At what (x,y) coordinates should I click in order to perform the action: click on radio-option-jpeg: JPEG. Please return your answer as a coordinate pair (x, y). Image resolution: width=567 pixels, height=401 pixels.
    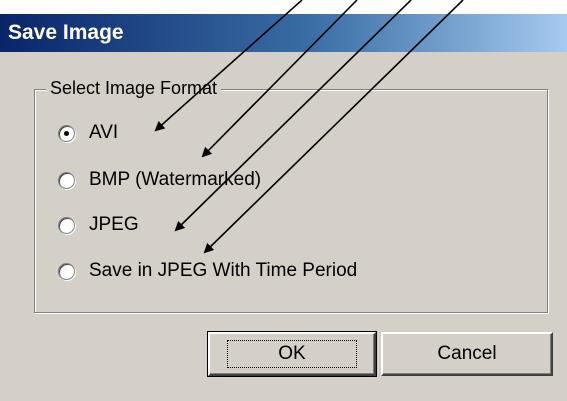
    Looking at the image, I should click on (98, 225).